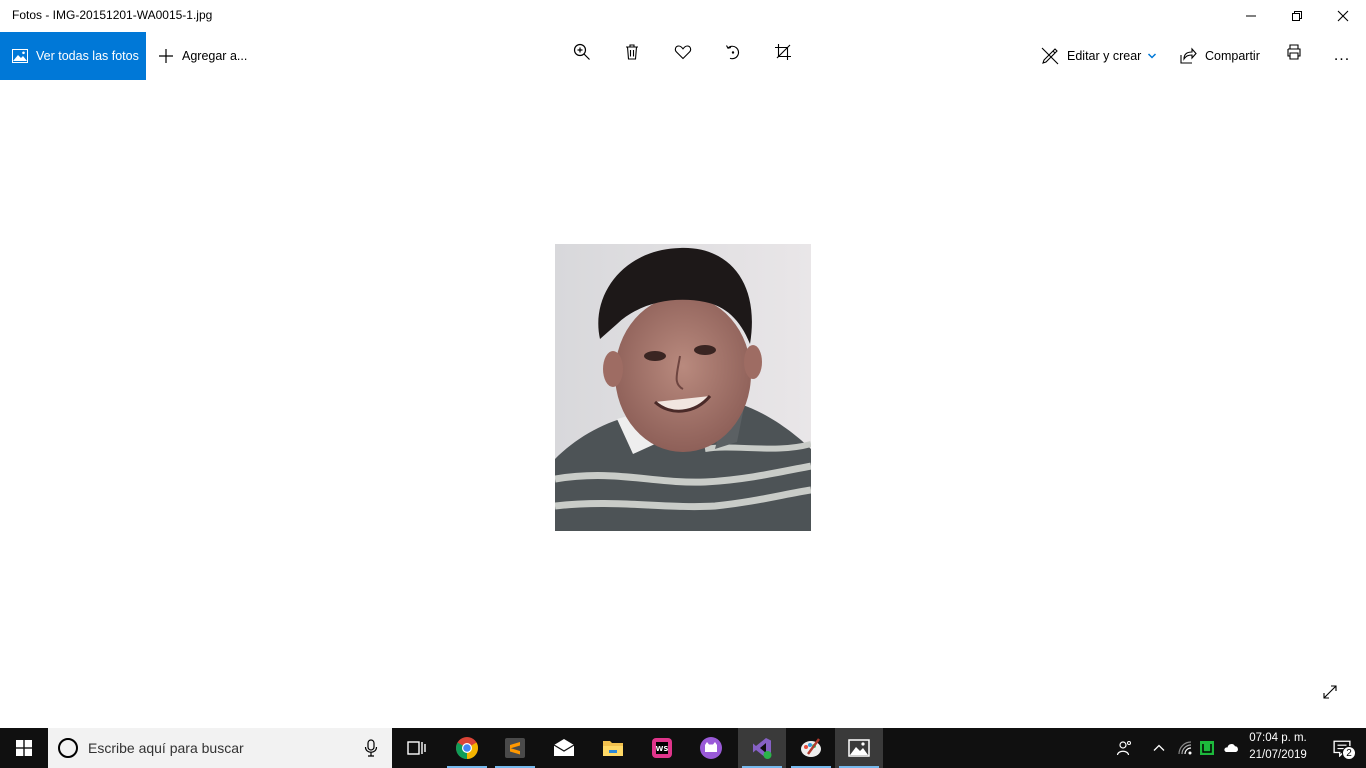 The height and width of the screenshot is (768, 1366). I want to click on heart-icon, so click(683, 52).